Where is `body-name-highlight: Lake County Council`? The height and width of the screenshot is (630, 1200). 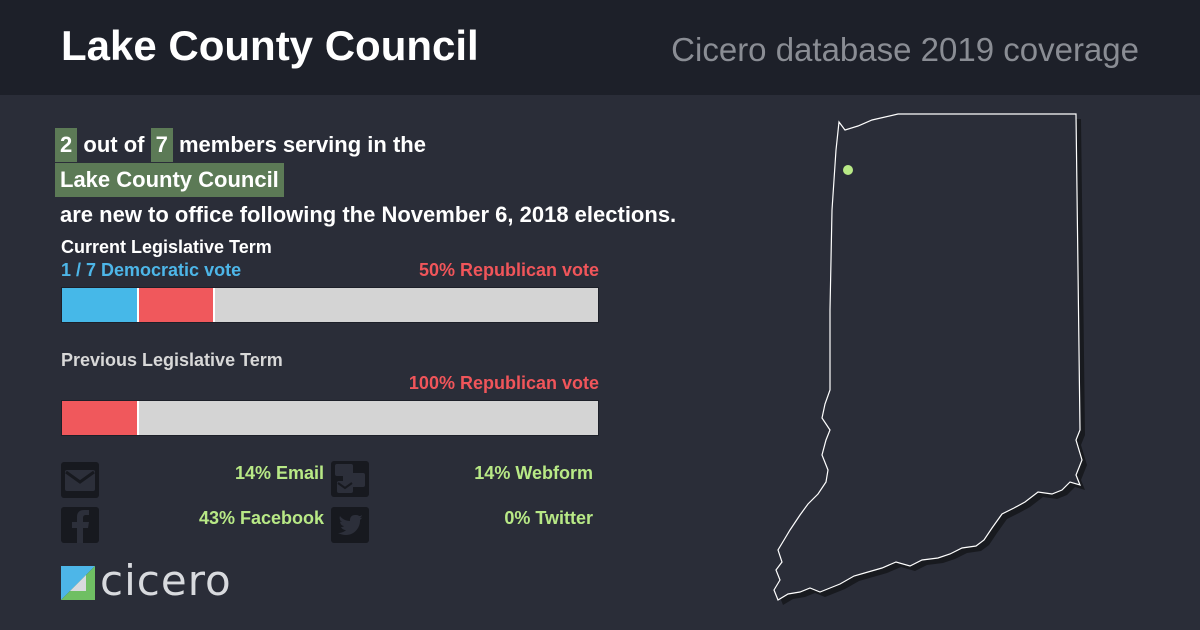 body-name-highlight: Lake County Council is located at coordinates (169, 180).